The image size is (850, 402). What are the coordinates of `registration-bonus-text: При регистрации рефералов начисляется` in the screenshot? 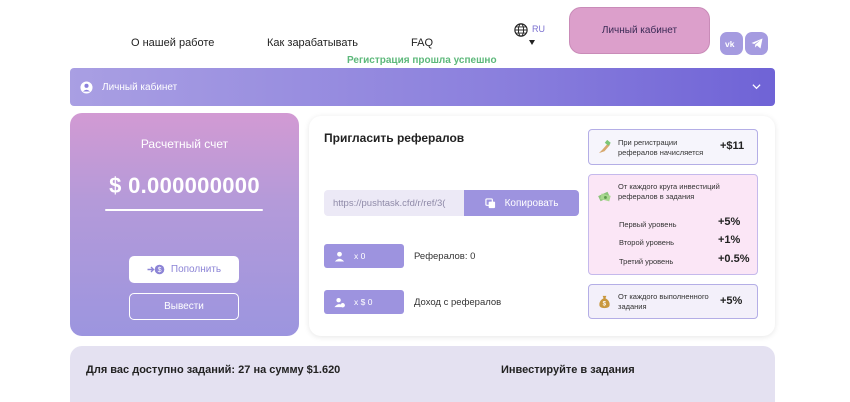 It's located at (661, 147).